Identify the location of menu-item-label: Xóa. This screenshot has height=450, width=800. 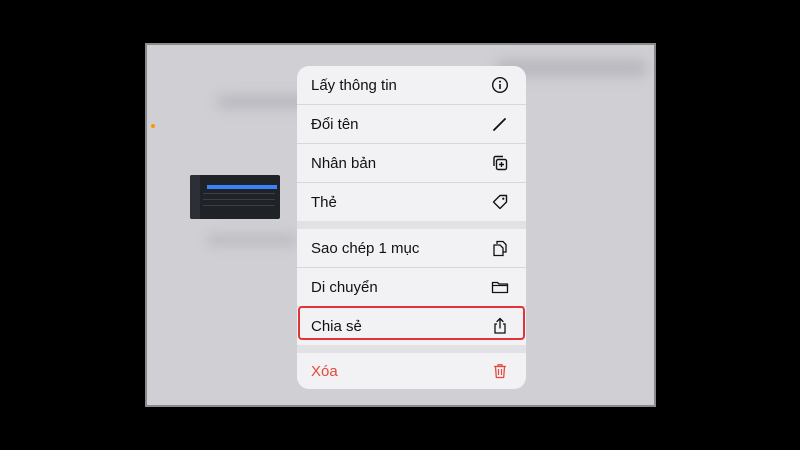
(324, 371).